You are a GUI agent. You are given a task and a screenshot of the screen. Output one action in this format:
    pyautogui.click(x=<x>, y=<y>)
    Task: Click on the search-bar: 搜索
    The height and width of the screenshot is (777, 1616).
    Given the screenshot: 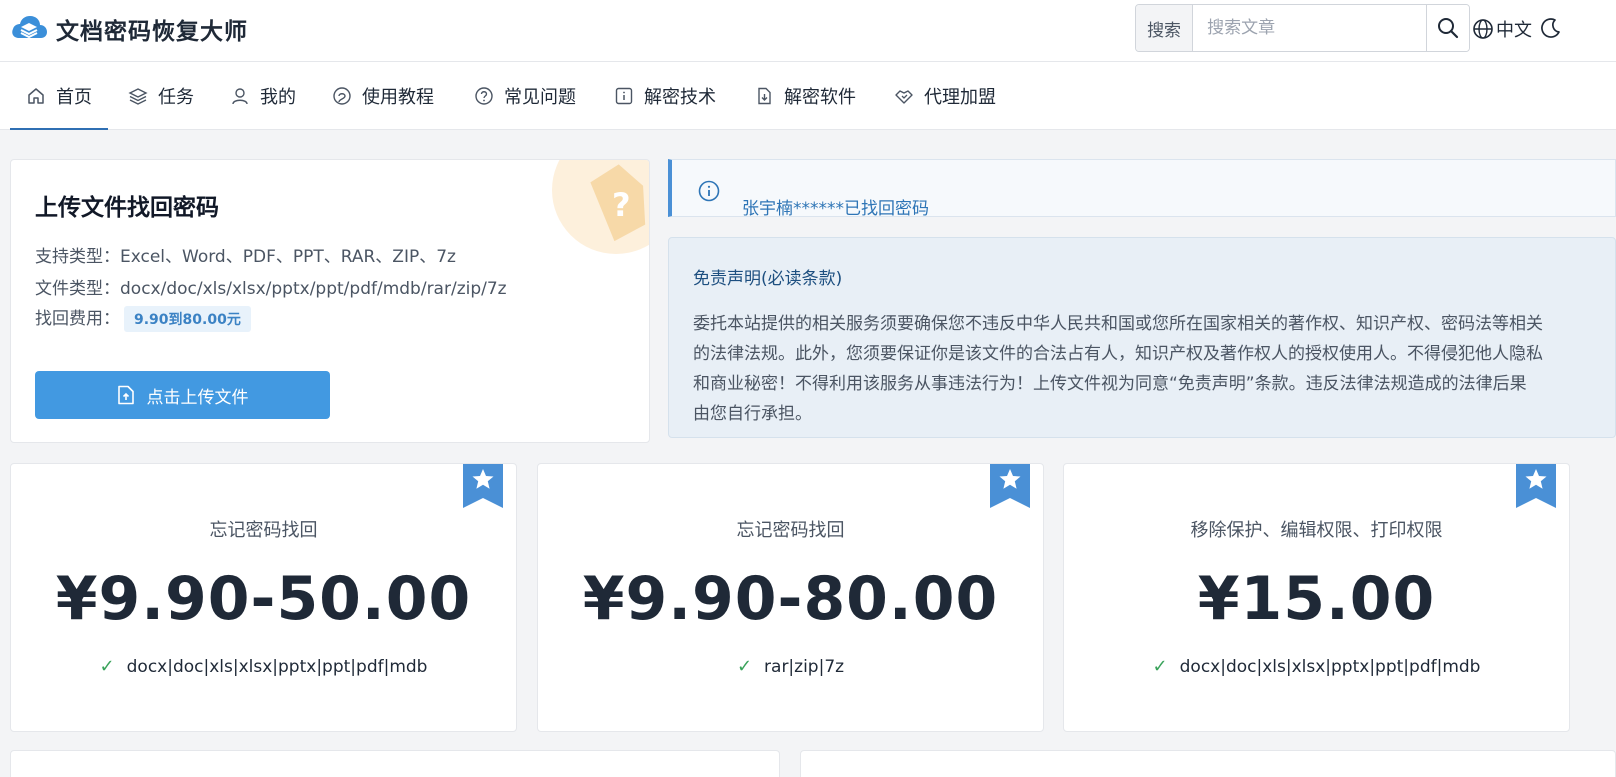 What is the action you would take?
    pyautogui.click(x=1302, y=28)
    